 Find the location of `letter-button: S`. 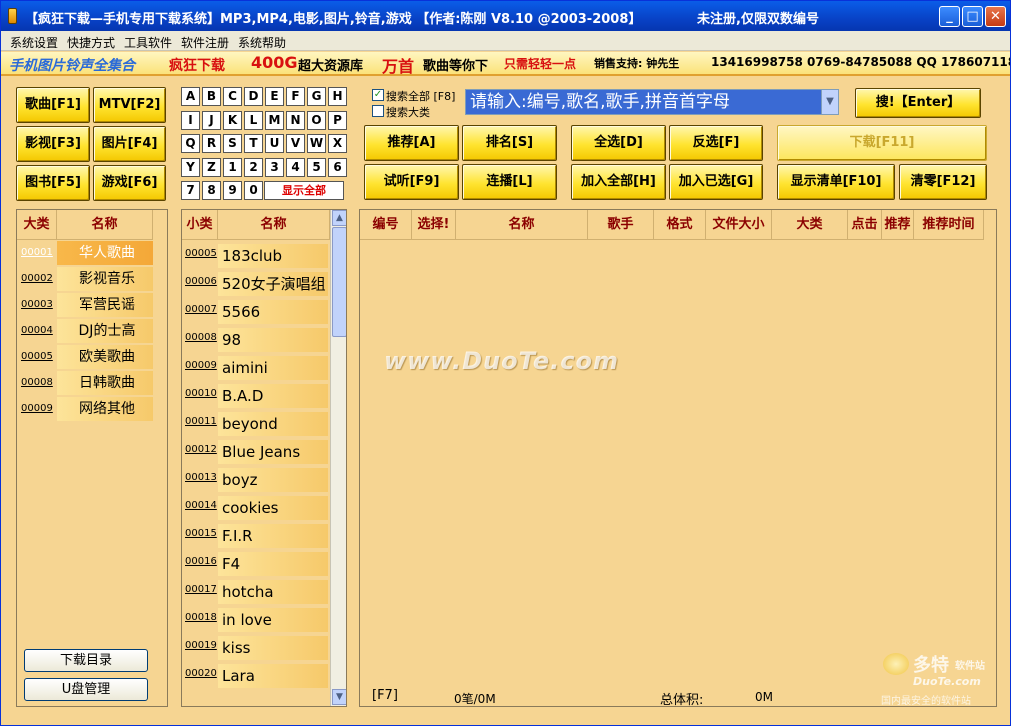

letter-button: S is located at coordinates (232, 143).